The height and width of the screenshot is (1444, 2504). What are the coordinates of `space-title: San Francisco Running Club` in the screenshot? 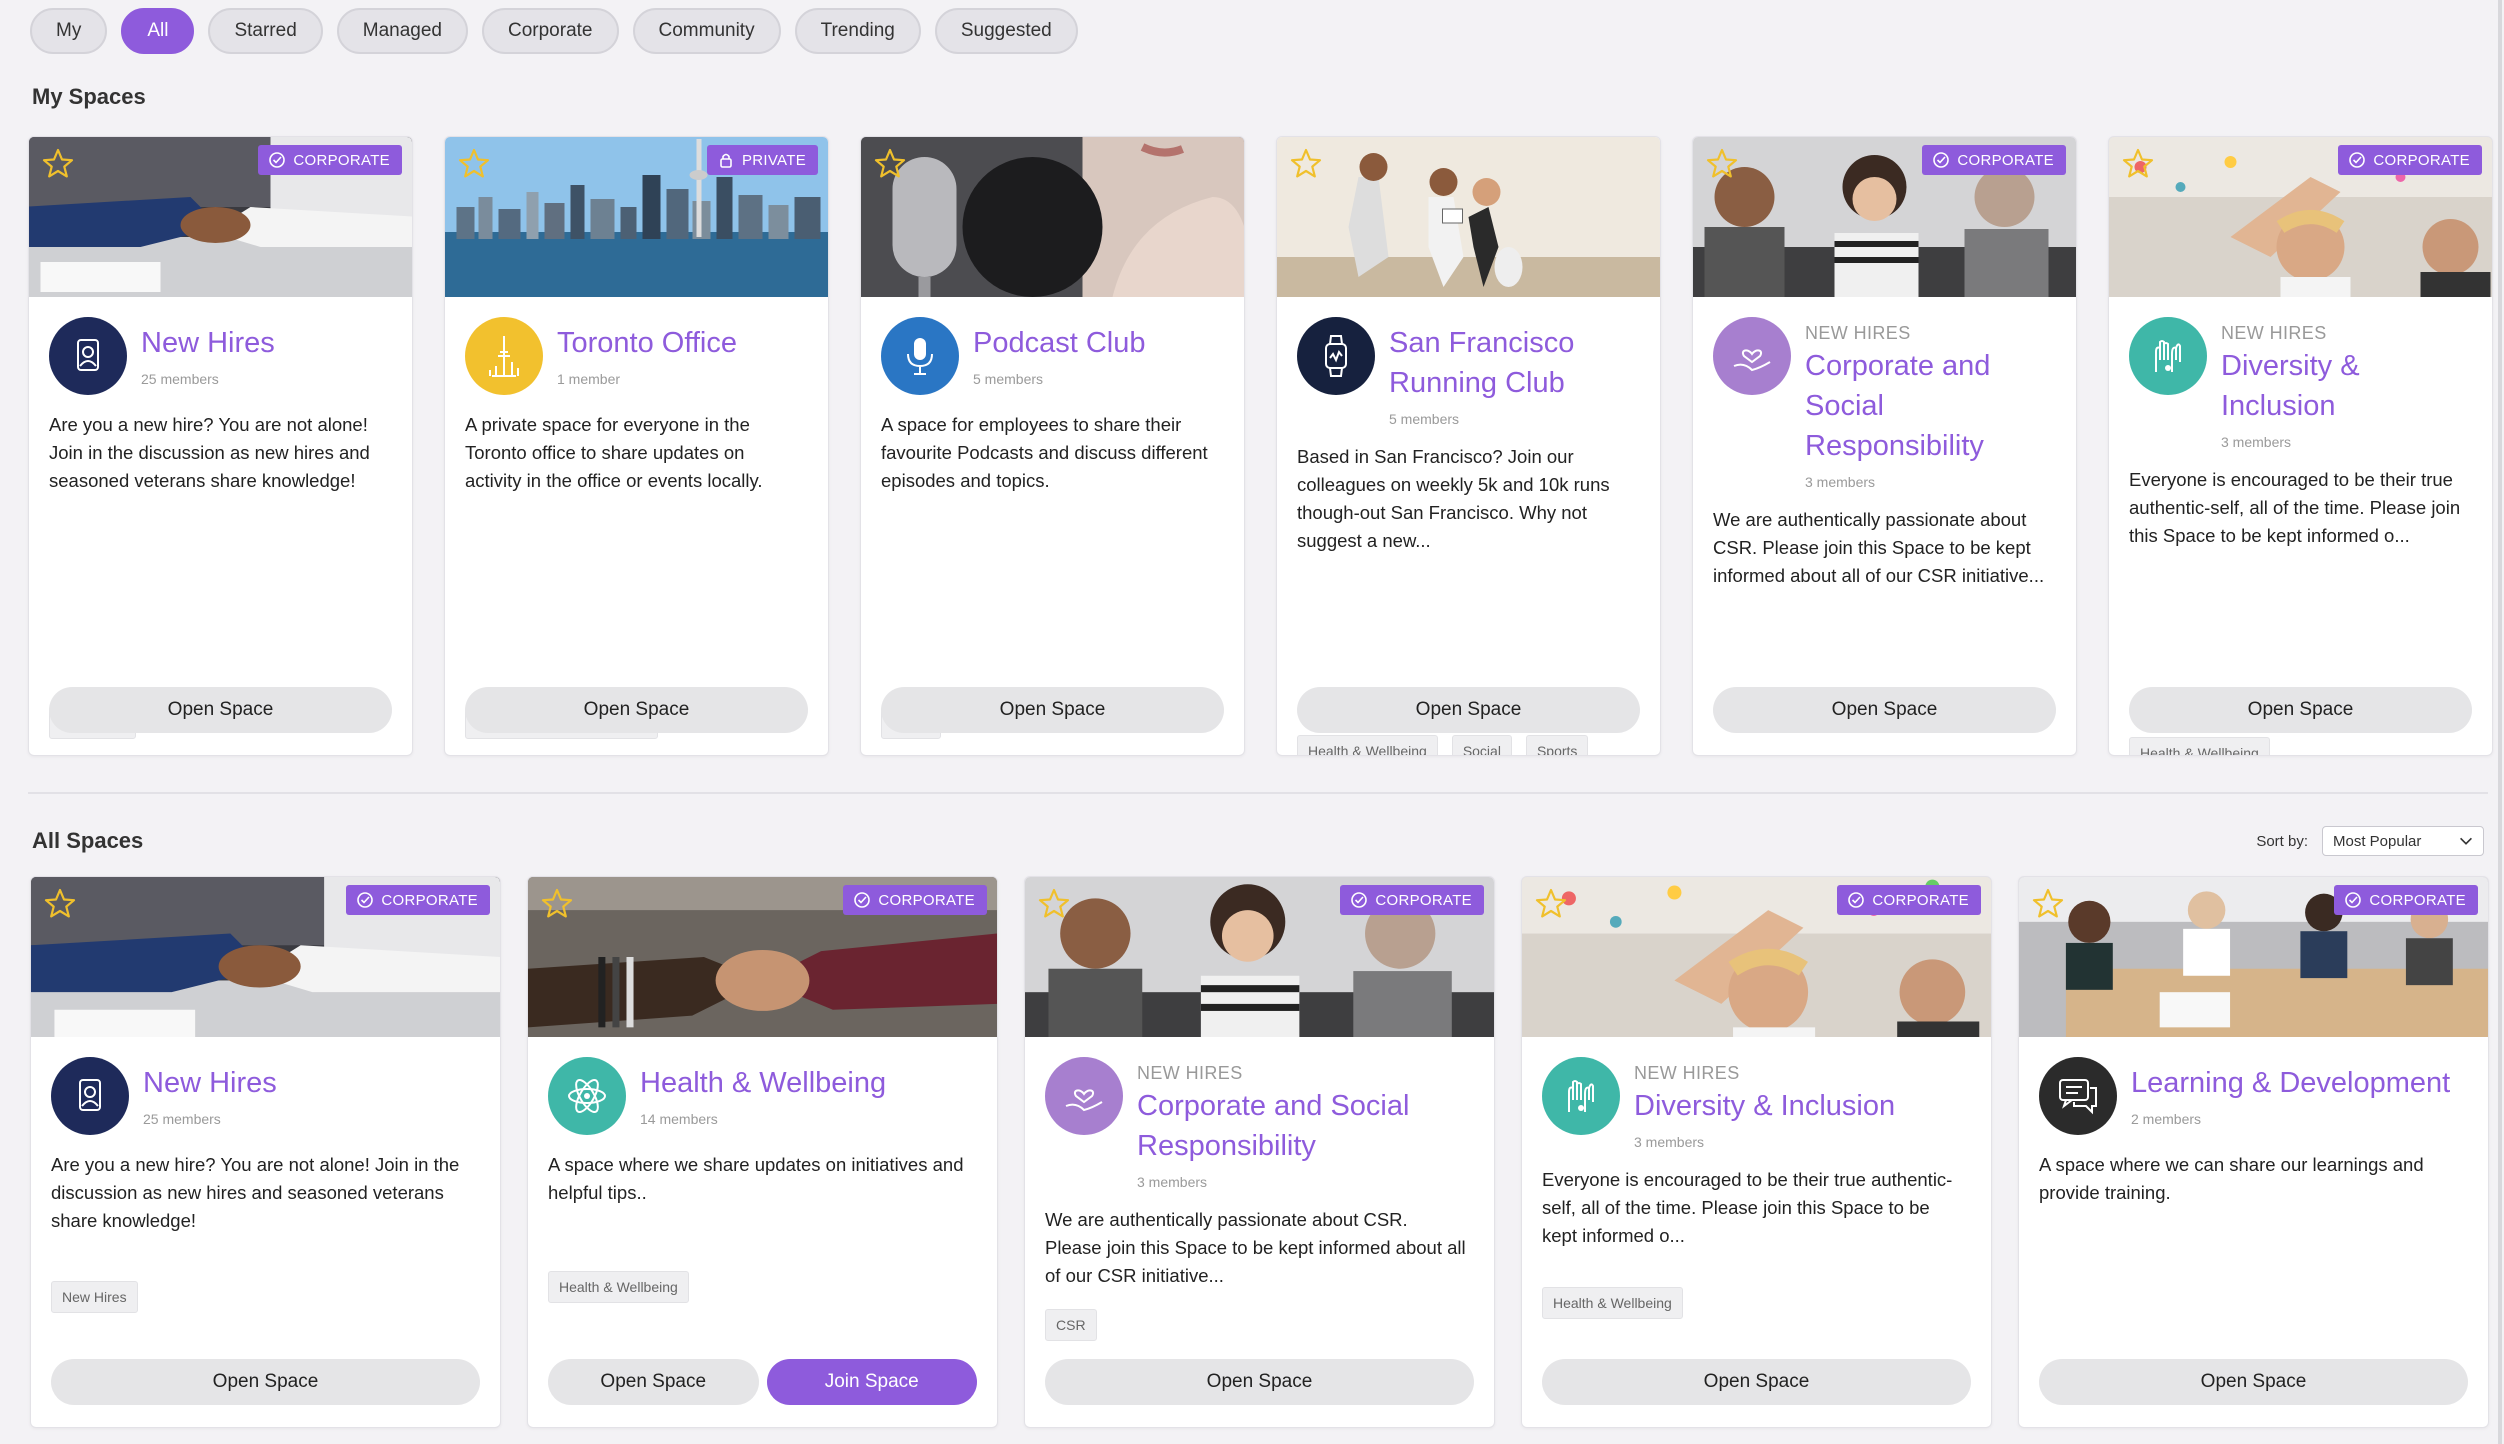 It's located at (1514, 363).